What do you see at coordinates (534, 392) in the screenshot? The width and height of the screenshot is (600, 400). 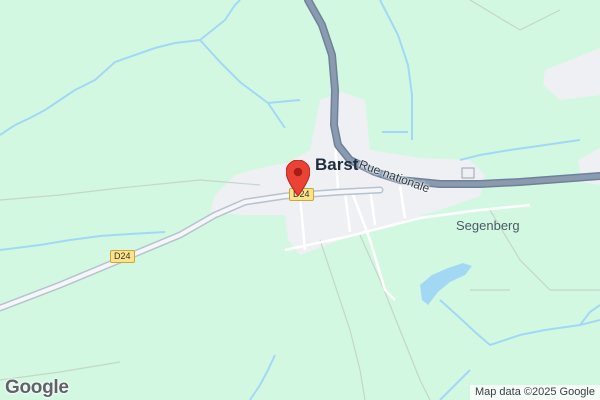 I see `map-attribution: Map data ©2025 Google` at bounding box center [534, 392].